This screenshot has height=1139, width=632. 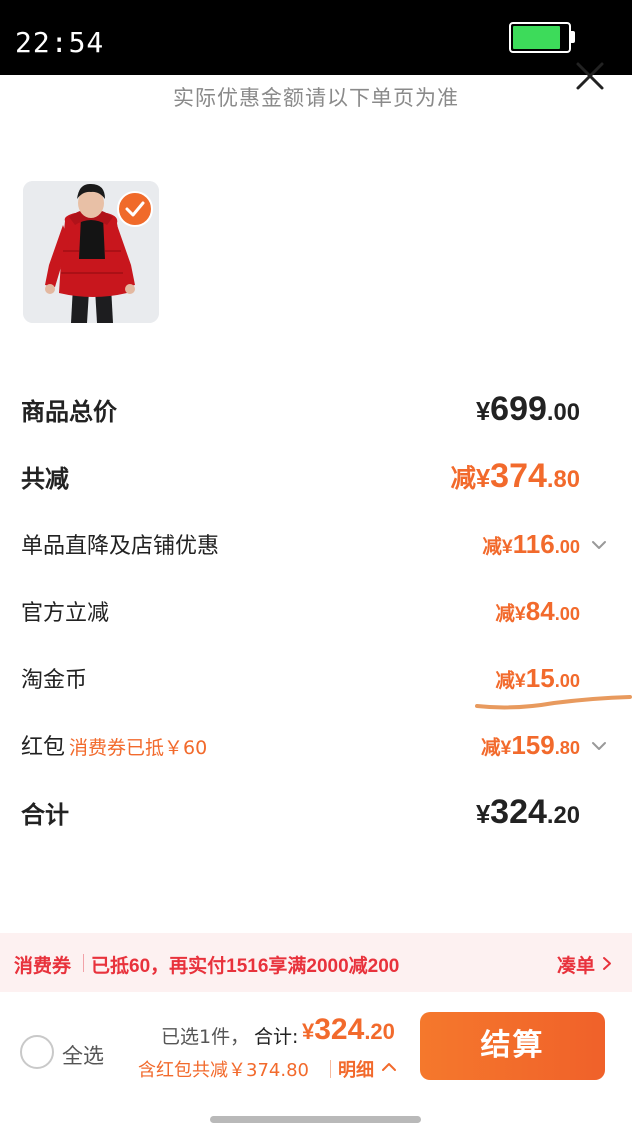 I want to click on official-discount-label: 官方立减, so click(x=65, y=613).